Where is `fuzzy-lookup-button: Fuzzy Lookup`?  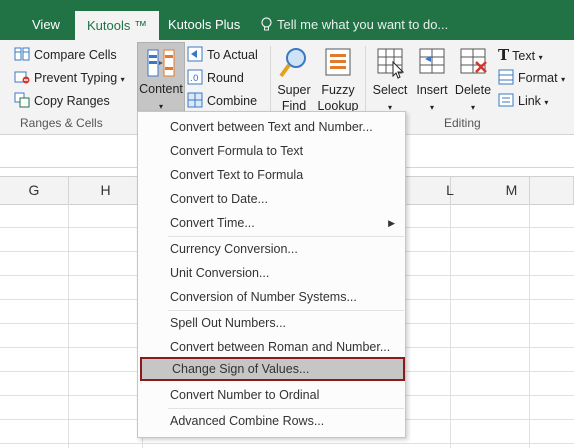
fuzzy-lookup-button: Fuzzy Lookup is located at coordinates (338, 80).